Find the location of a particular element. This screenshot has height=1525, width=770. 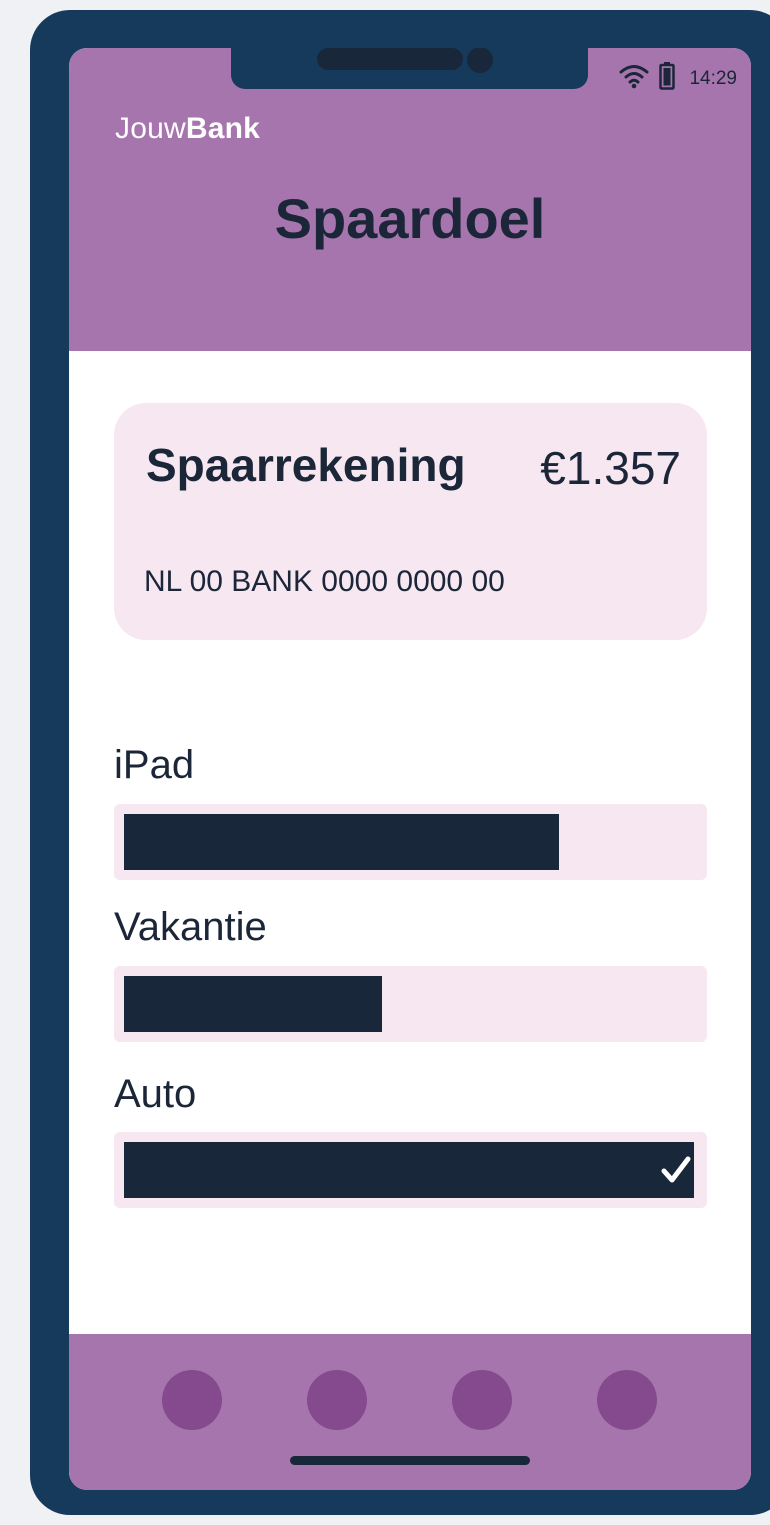

bottom-navigation is located at coordinates (410, 1412).